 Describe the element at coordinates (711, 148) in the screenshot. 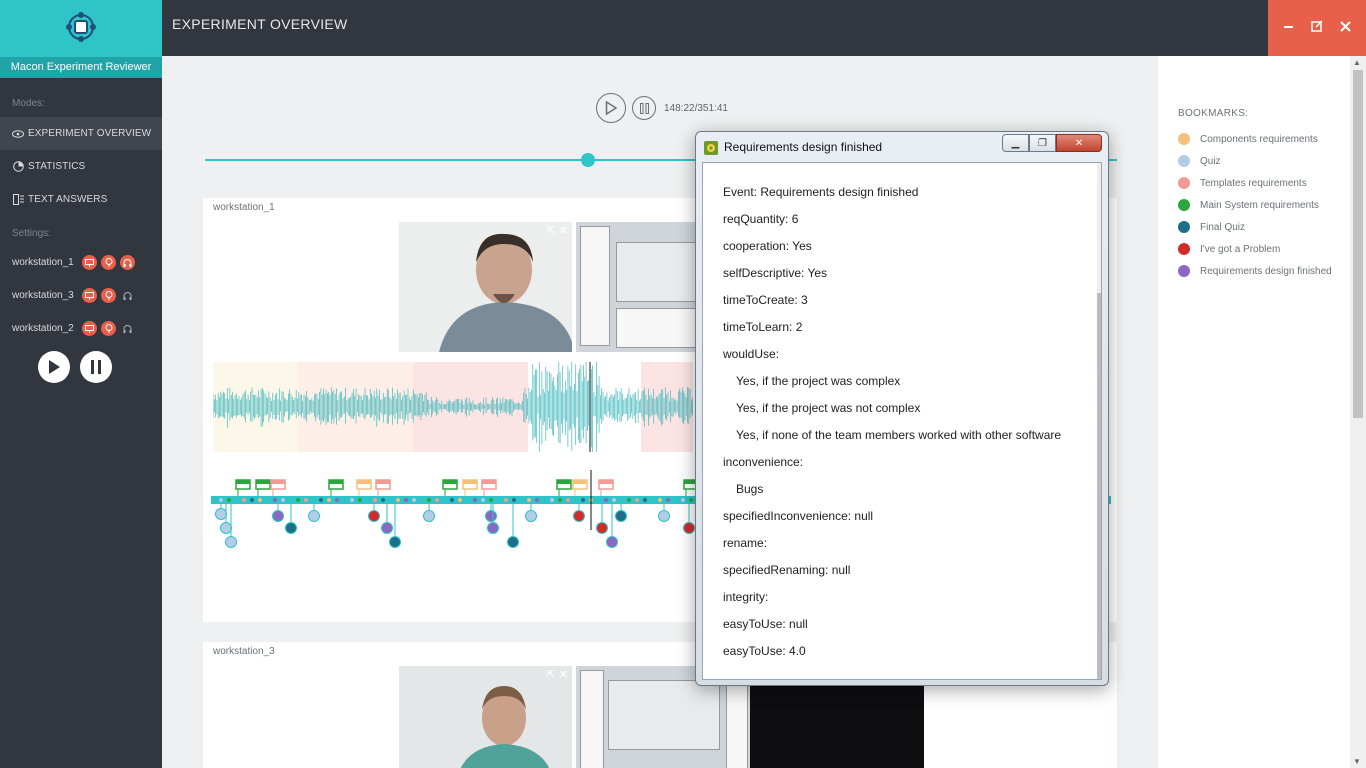

I see `app-icon` at that location.